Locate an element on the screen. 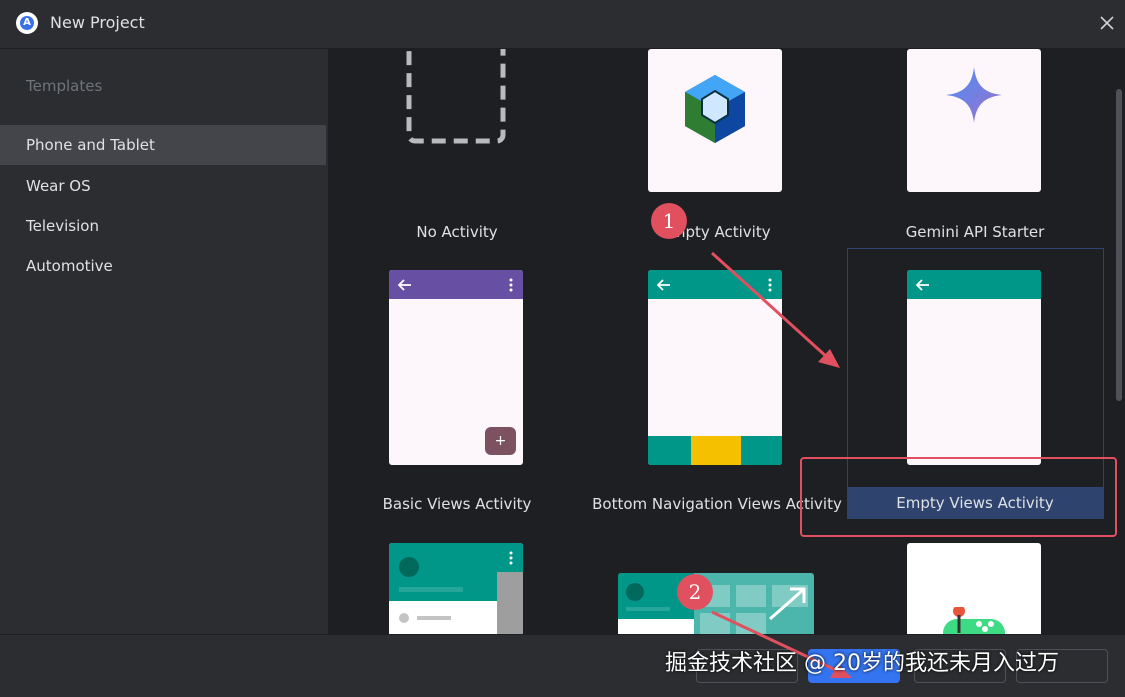 This screenshot has width=1125, height=697. watermark-text: 掘金技术社区 @ 20岁的我还未月入过万 is located at coordinates (862, 663).